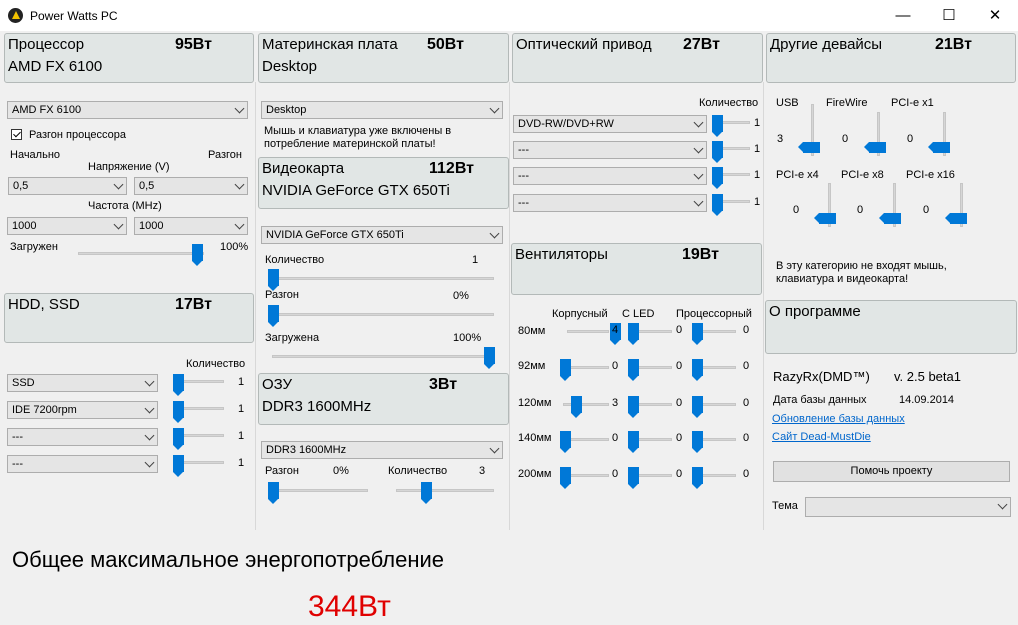 The width and height of the screenshot is (1018, 625). Describe the element at coordinates (286, 110) in the screenshot. I see `mb-type-value: Desktop` at that location.